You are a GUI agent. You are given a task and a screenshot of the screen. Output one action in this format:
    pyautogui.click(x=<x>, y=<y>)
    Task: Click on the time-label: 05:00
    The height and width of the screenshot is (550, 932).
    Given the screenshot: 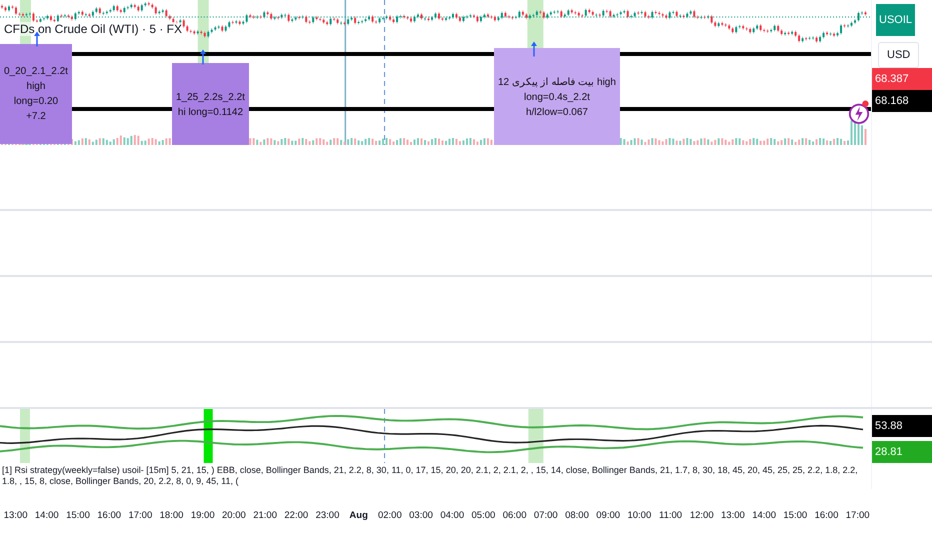 What is the action you would take?
    pyautogui.click(x=483, y=515)
    